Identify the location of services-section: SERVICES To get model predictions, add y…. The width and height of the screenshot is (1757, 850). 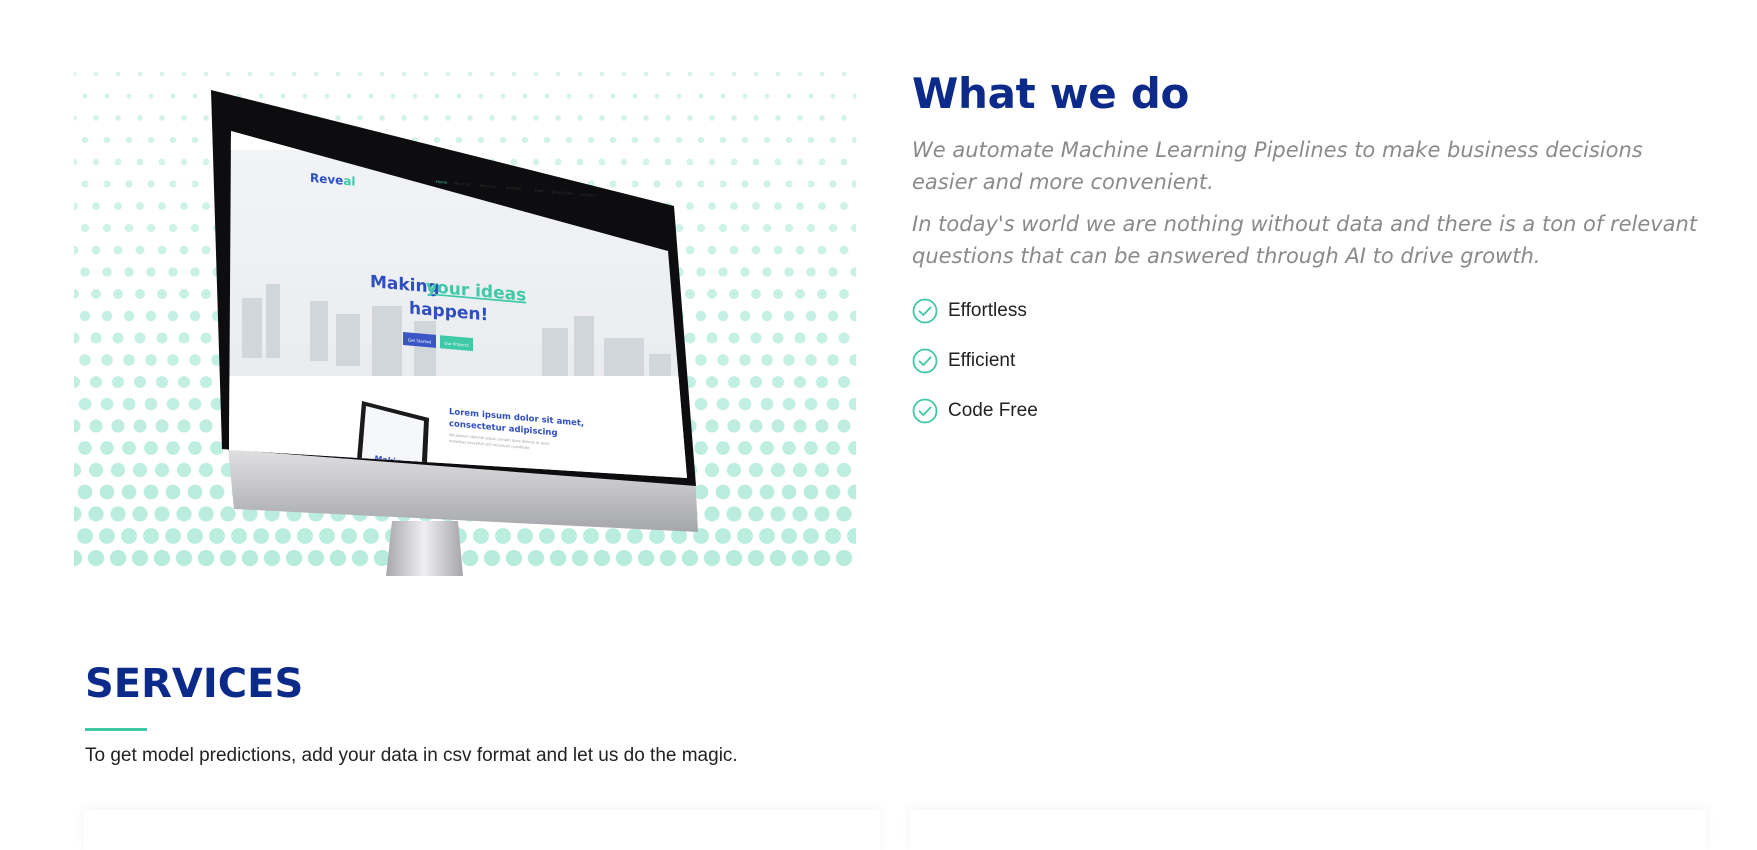
(885, 713).